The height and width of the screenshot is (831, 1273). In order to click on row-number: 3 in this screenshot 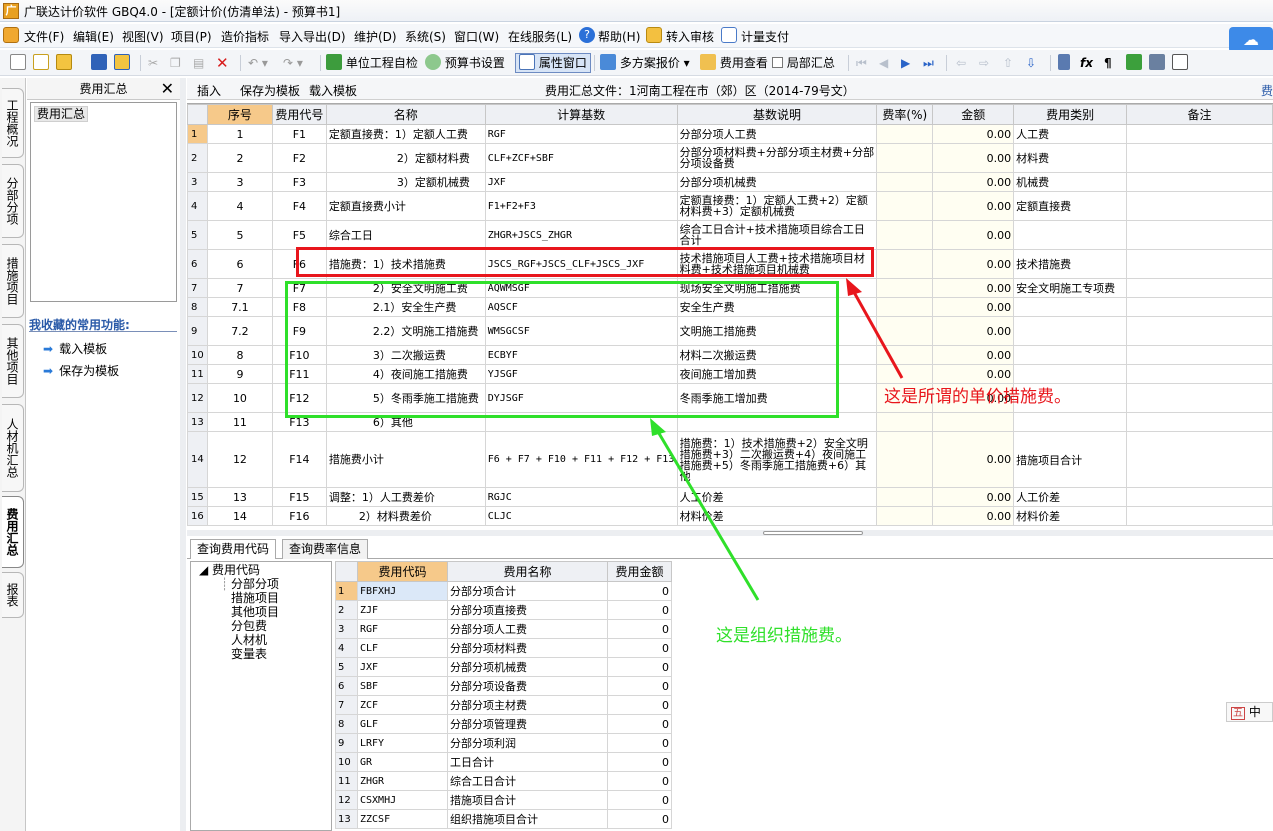, I will do `click(346, 629)`.